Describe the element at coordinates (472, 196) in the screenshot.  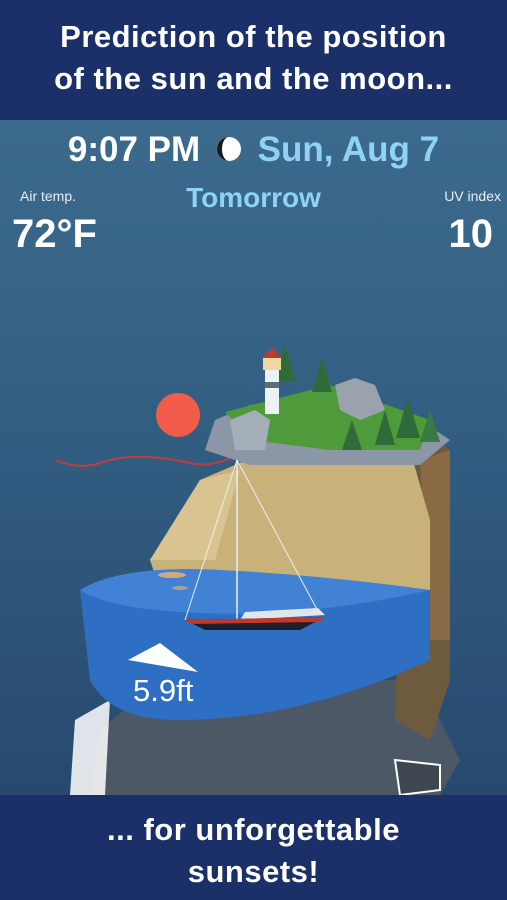
I see `uv-index-label: UV index` at that location.